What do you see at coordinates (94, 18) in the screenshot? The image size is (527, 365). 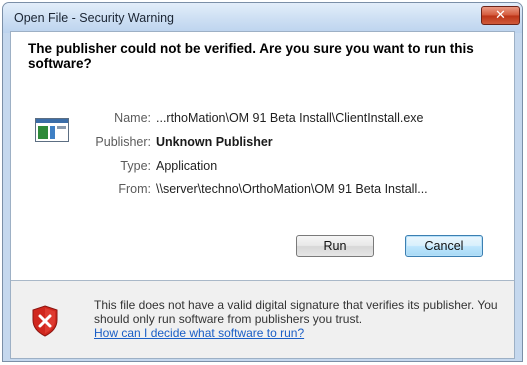 I see `window-title: Open File - Security Warning` at bounding box center [94, 18].